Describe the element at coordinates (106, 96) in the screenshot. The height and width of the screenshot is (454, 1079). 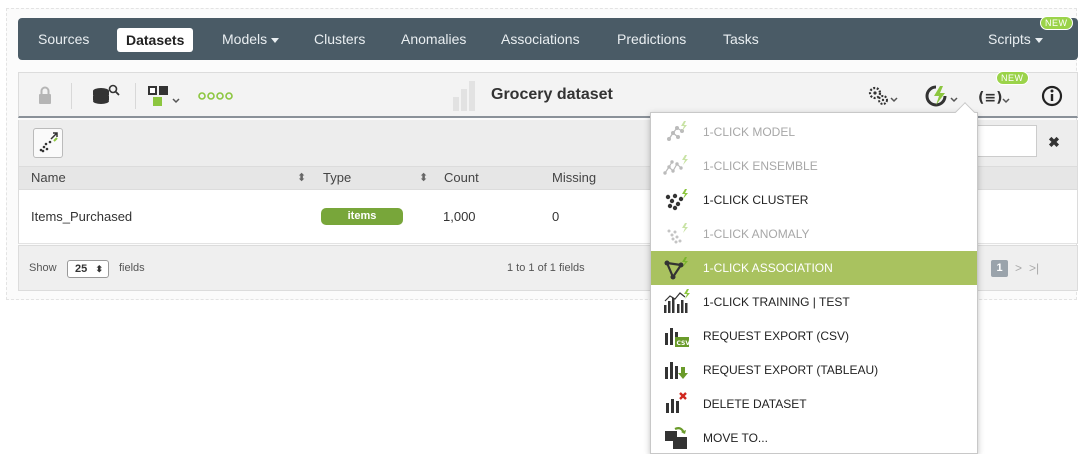
I see `dataset-search-icon` at that location.